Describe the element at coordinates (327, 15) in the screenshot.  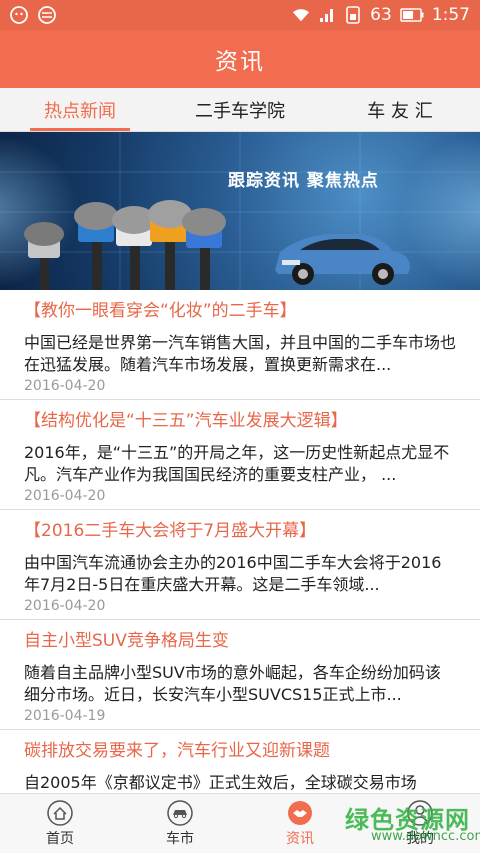
I see `signal-icon` at that location.